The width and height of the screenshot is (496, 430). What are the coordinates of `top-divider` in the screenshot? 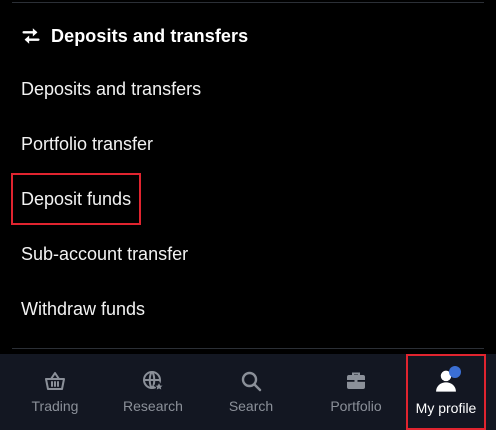 It's located at (248, 2).